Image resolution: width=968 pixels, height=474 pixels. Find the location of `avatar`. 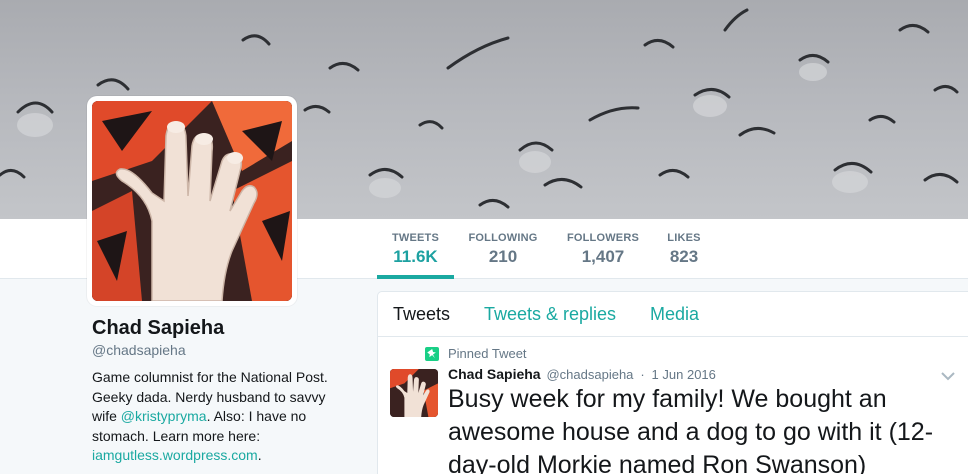

avatar is located at coordinates (192, 201).